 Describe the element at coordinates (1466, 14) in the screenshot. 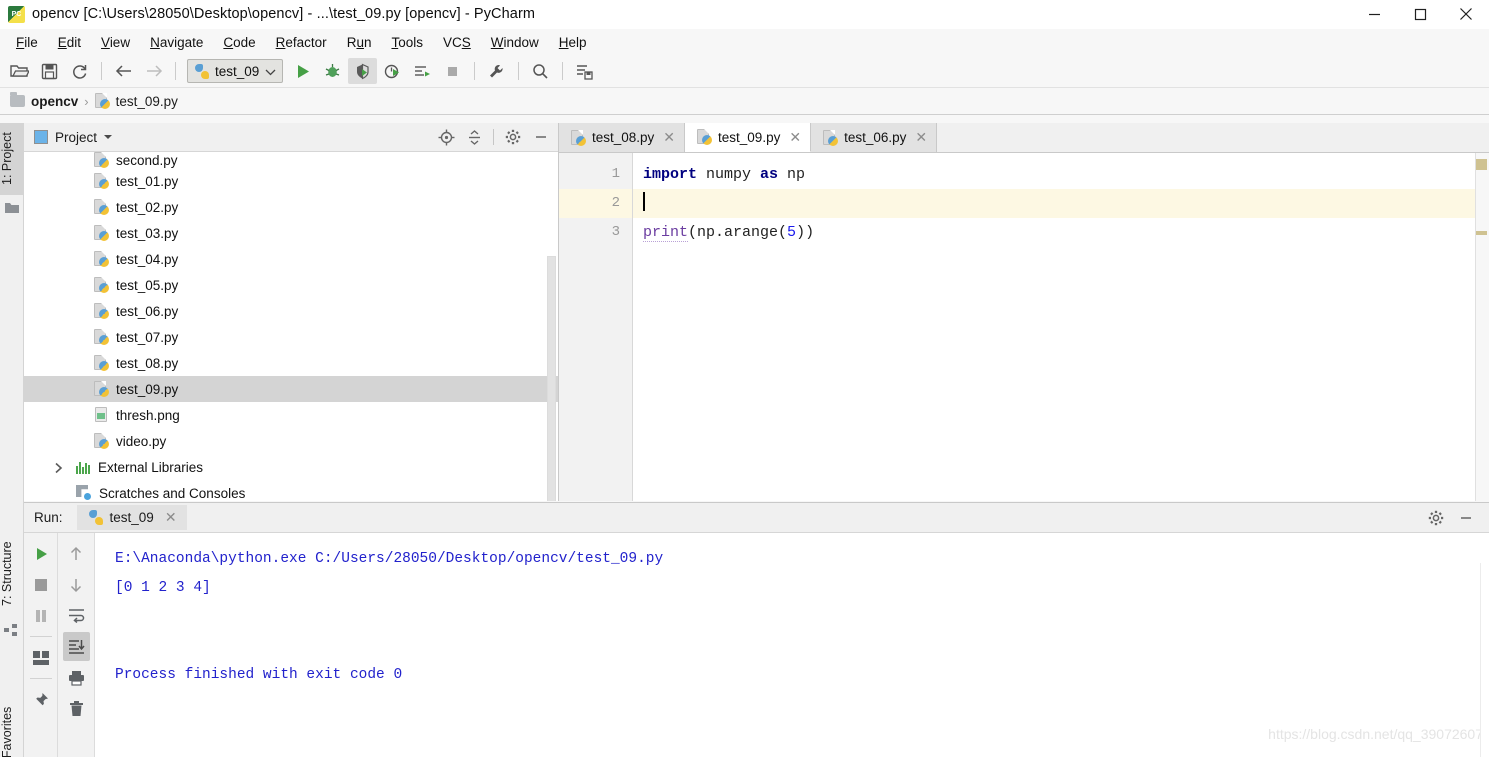

I see `close-button` at that location.